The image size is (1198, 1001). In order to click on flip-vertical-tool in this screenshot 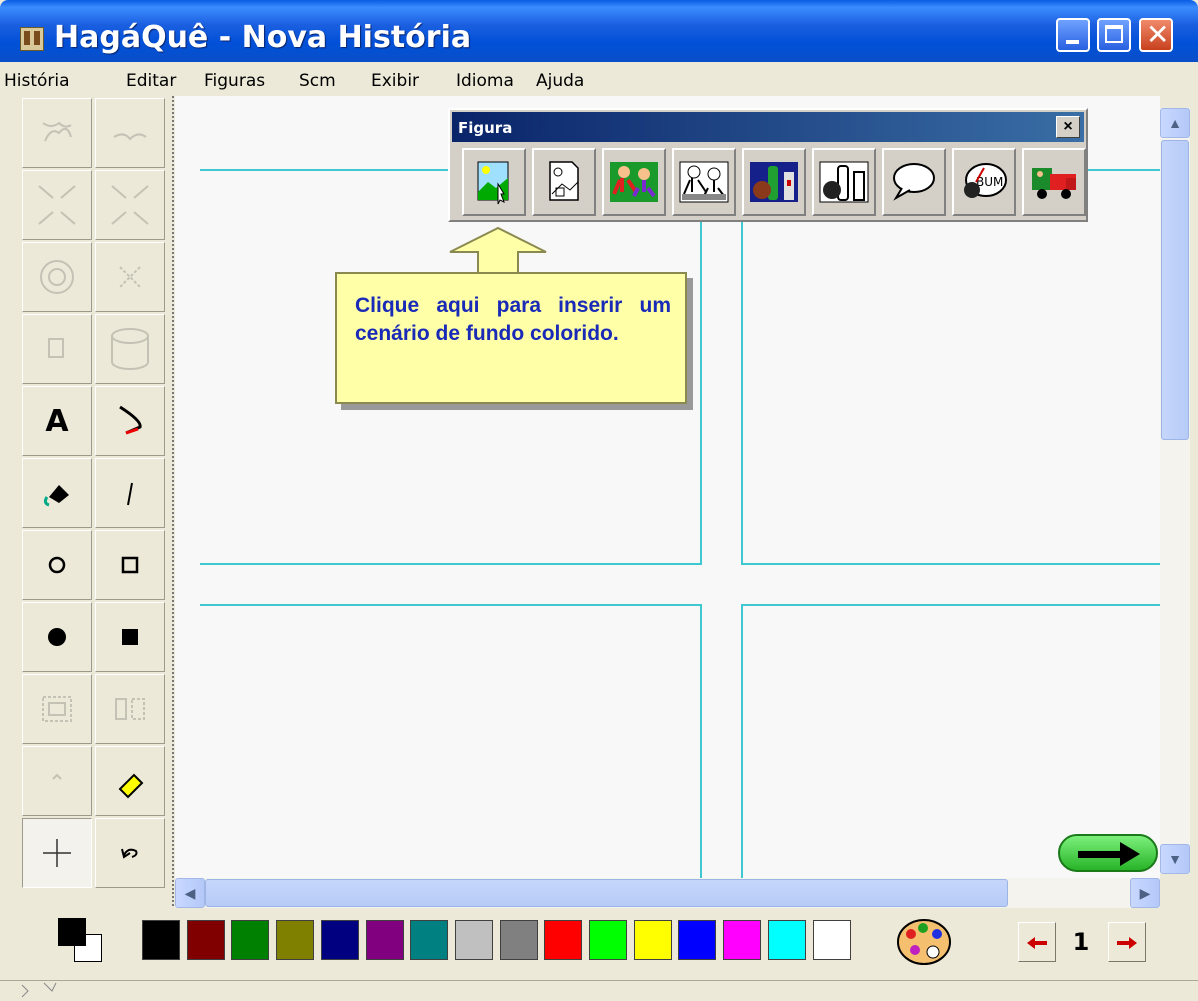, I will do `click(57, 133)`.